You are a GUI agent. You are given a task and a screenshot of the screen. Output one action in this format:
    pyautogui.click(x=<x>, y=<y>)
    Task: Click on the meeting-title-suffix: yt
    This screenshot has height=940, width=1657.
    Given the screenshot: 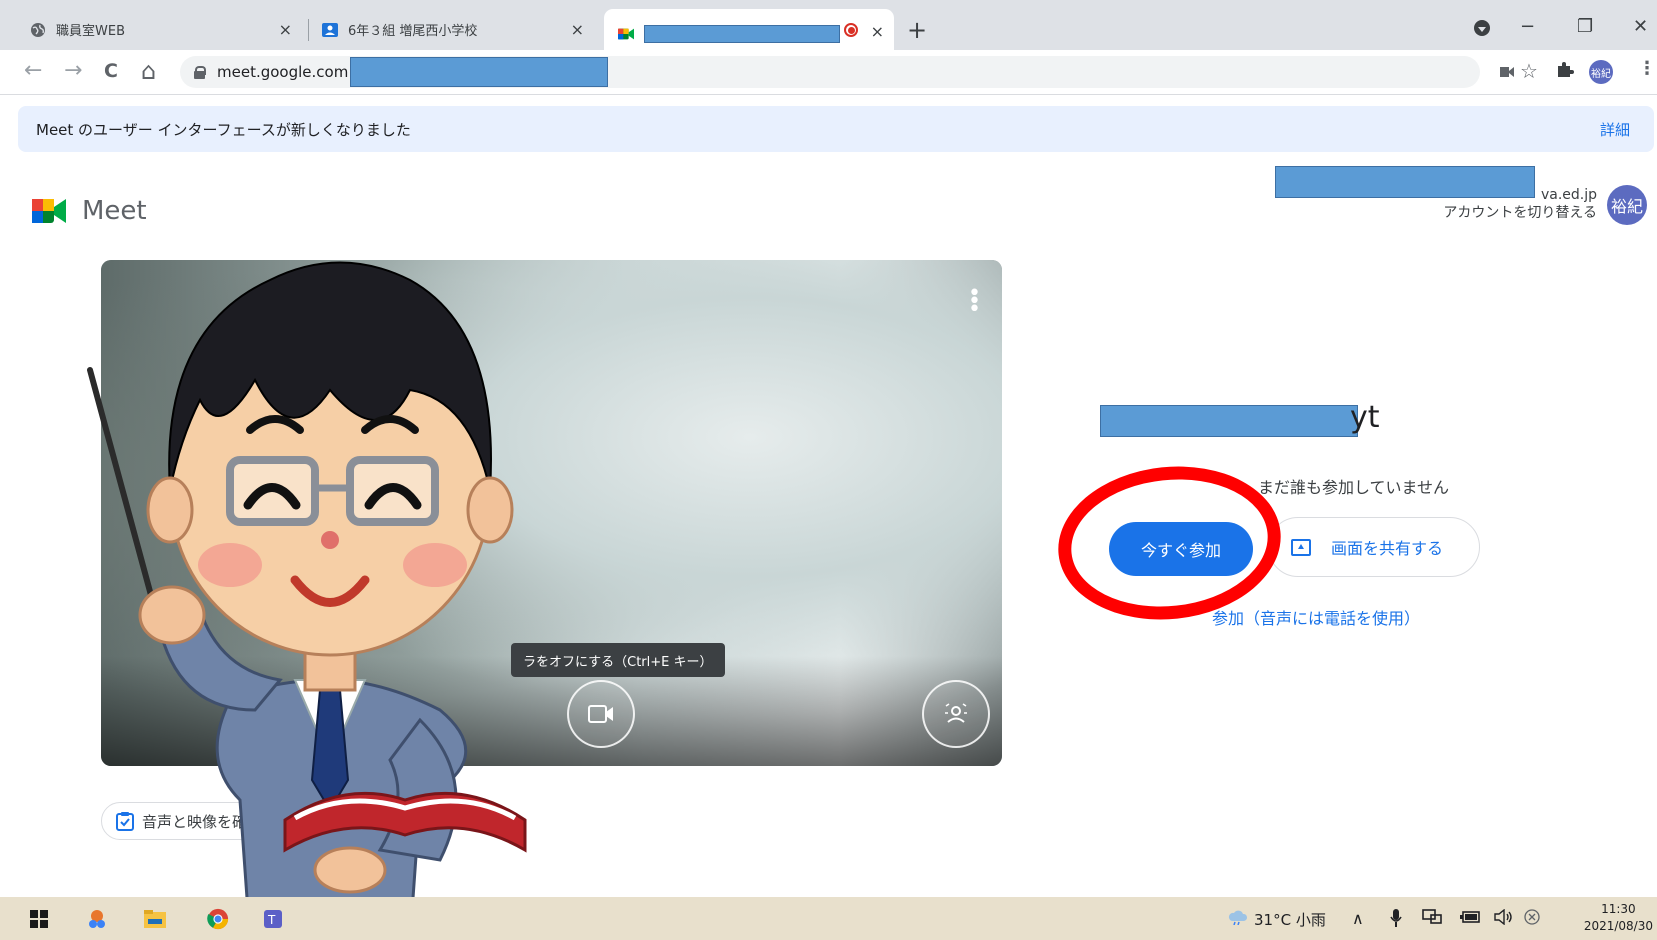 What is the action you would take?
    pyautogui.click(x=1365, y=417)
    